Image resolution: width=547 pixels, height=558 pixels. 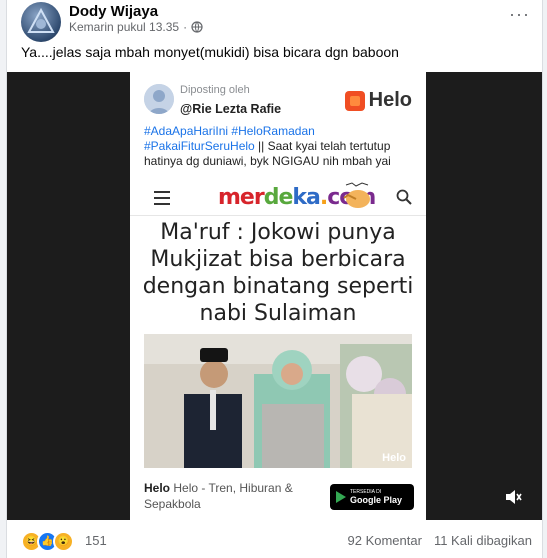 I want to click on helo-app-text: Helo Helo - Tren, Hiburan & Sepakbola, so click(x=218, y=496).